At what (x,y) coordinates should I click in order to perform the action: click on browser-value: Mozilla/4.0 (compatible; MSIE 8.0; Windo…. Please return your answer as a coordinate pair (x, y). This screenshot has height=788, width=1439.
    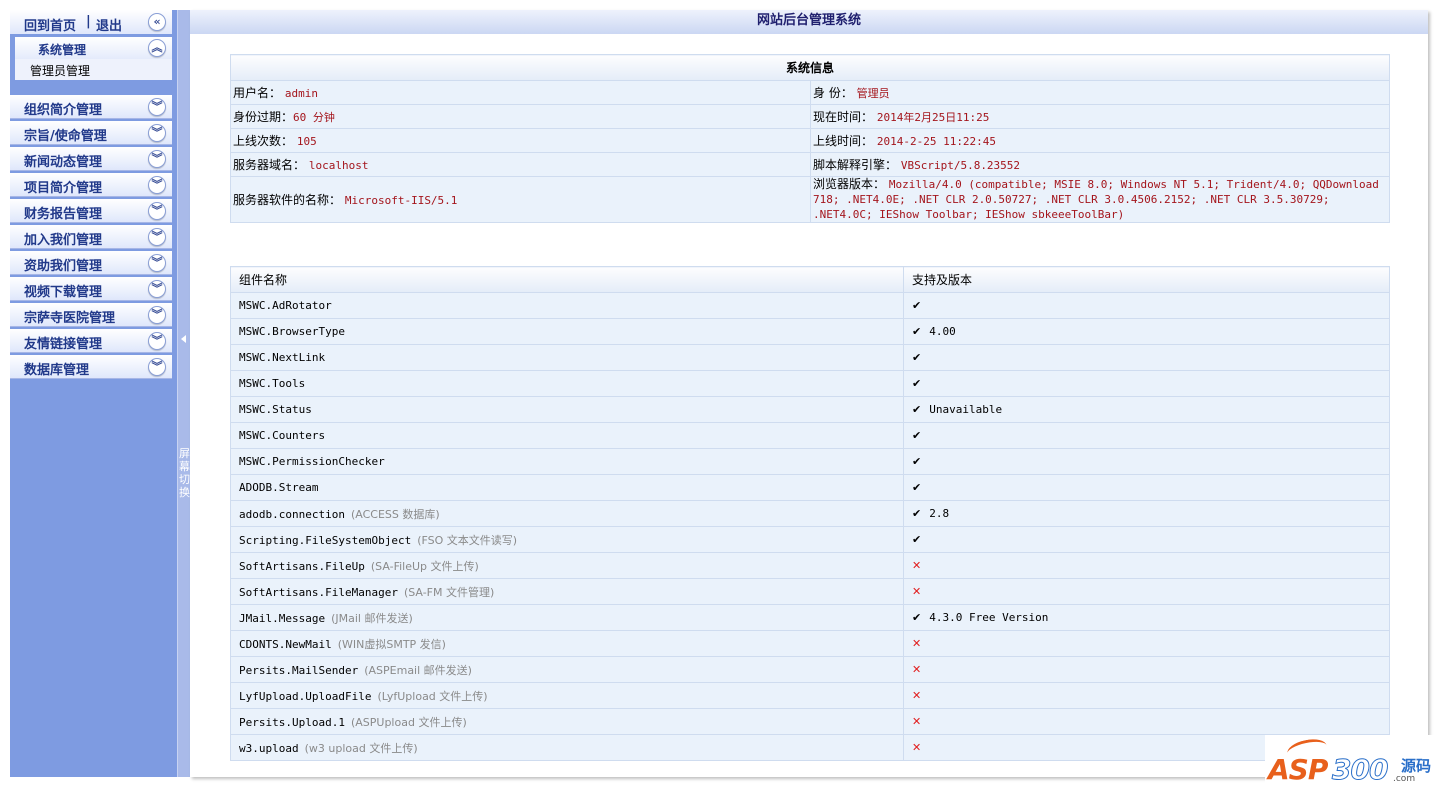
    Looking at the image, I should click on (1096, 199).